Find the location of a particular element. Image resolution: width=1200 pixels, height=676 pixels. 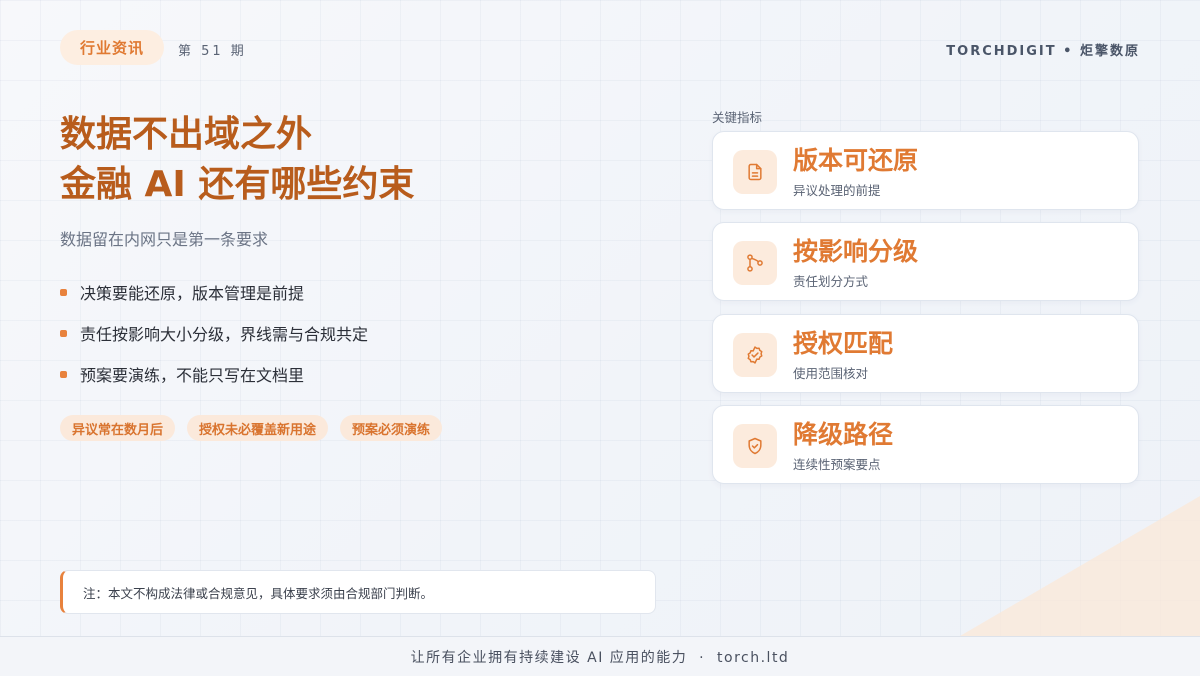

issue-number: 第 51 期 is located at coordinates (212, 51).